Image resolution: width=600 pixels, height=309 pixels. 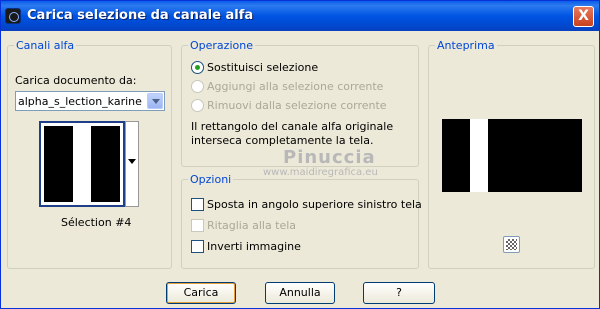 What do you see at coordinates (262, 67) in the screenshot?
I see `radio-sostituisci-label: Sostituisci selezione` at bounding box center [262, 67].